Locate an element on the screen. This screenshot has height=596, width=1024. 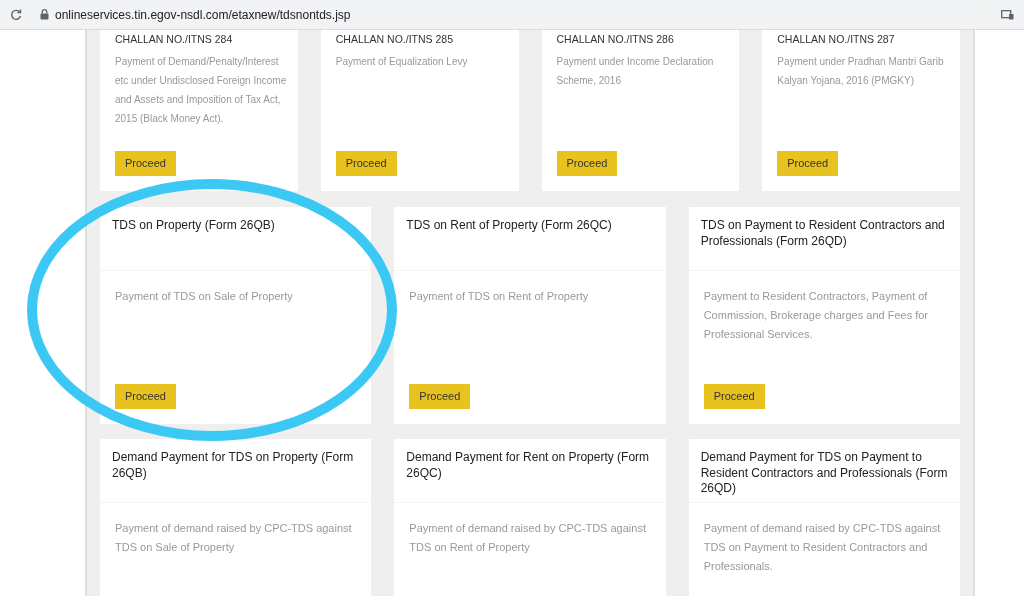
card-description: Payment under Income Declaration Scheme, 2016 is located at coordinates (635, 71).